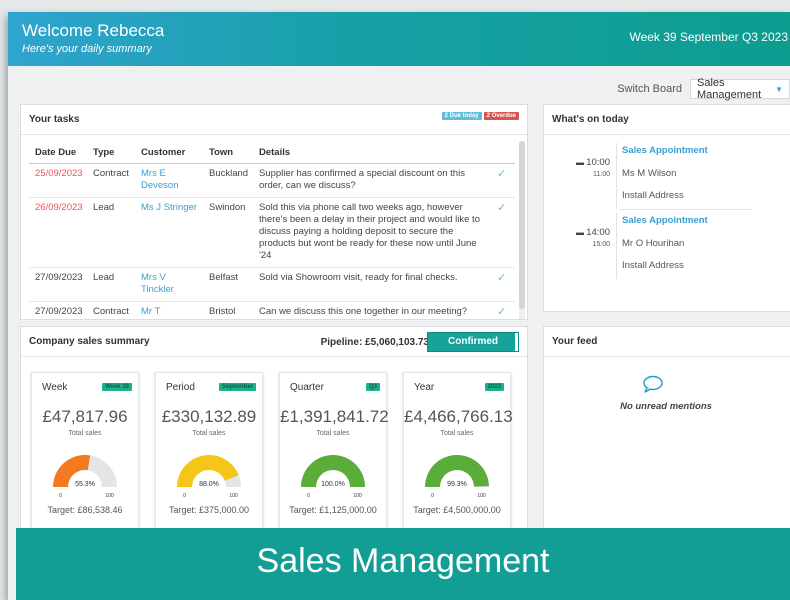  What do you see at coordinates (457, 484) in the screenshot?
I see `gauge-percent: 99.3%` at bounding box center [457, 484].